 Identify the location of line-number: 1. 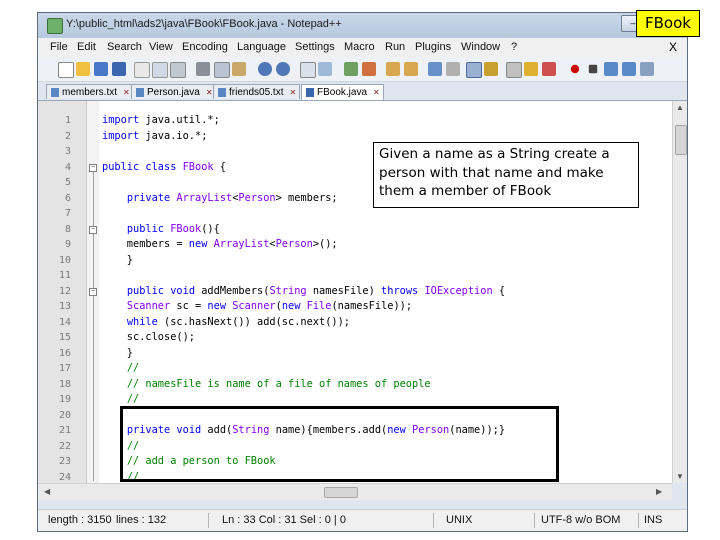
(67, 120).